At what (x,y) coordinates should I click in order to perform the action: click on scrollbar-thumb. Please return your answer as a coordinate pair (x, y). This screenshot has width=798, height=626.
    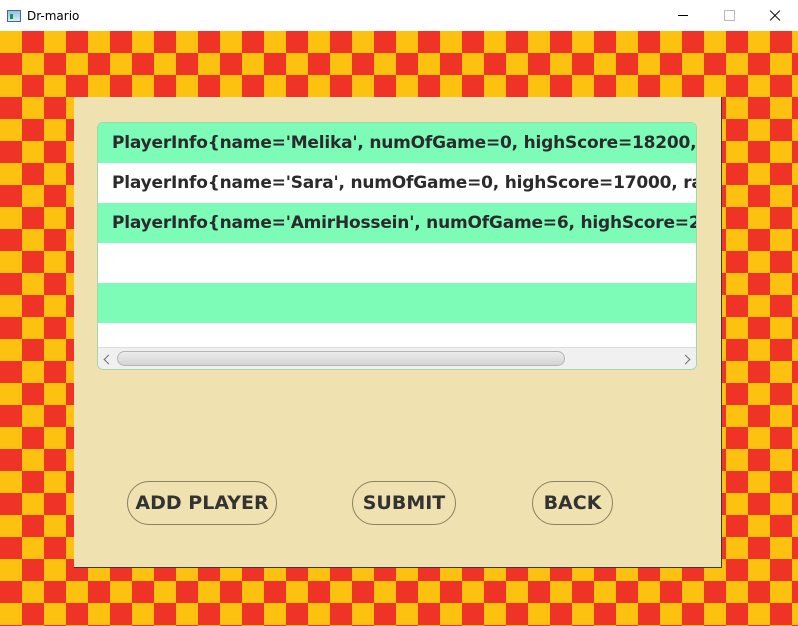
    Looking at the image, I should click on (341, 358).